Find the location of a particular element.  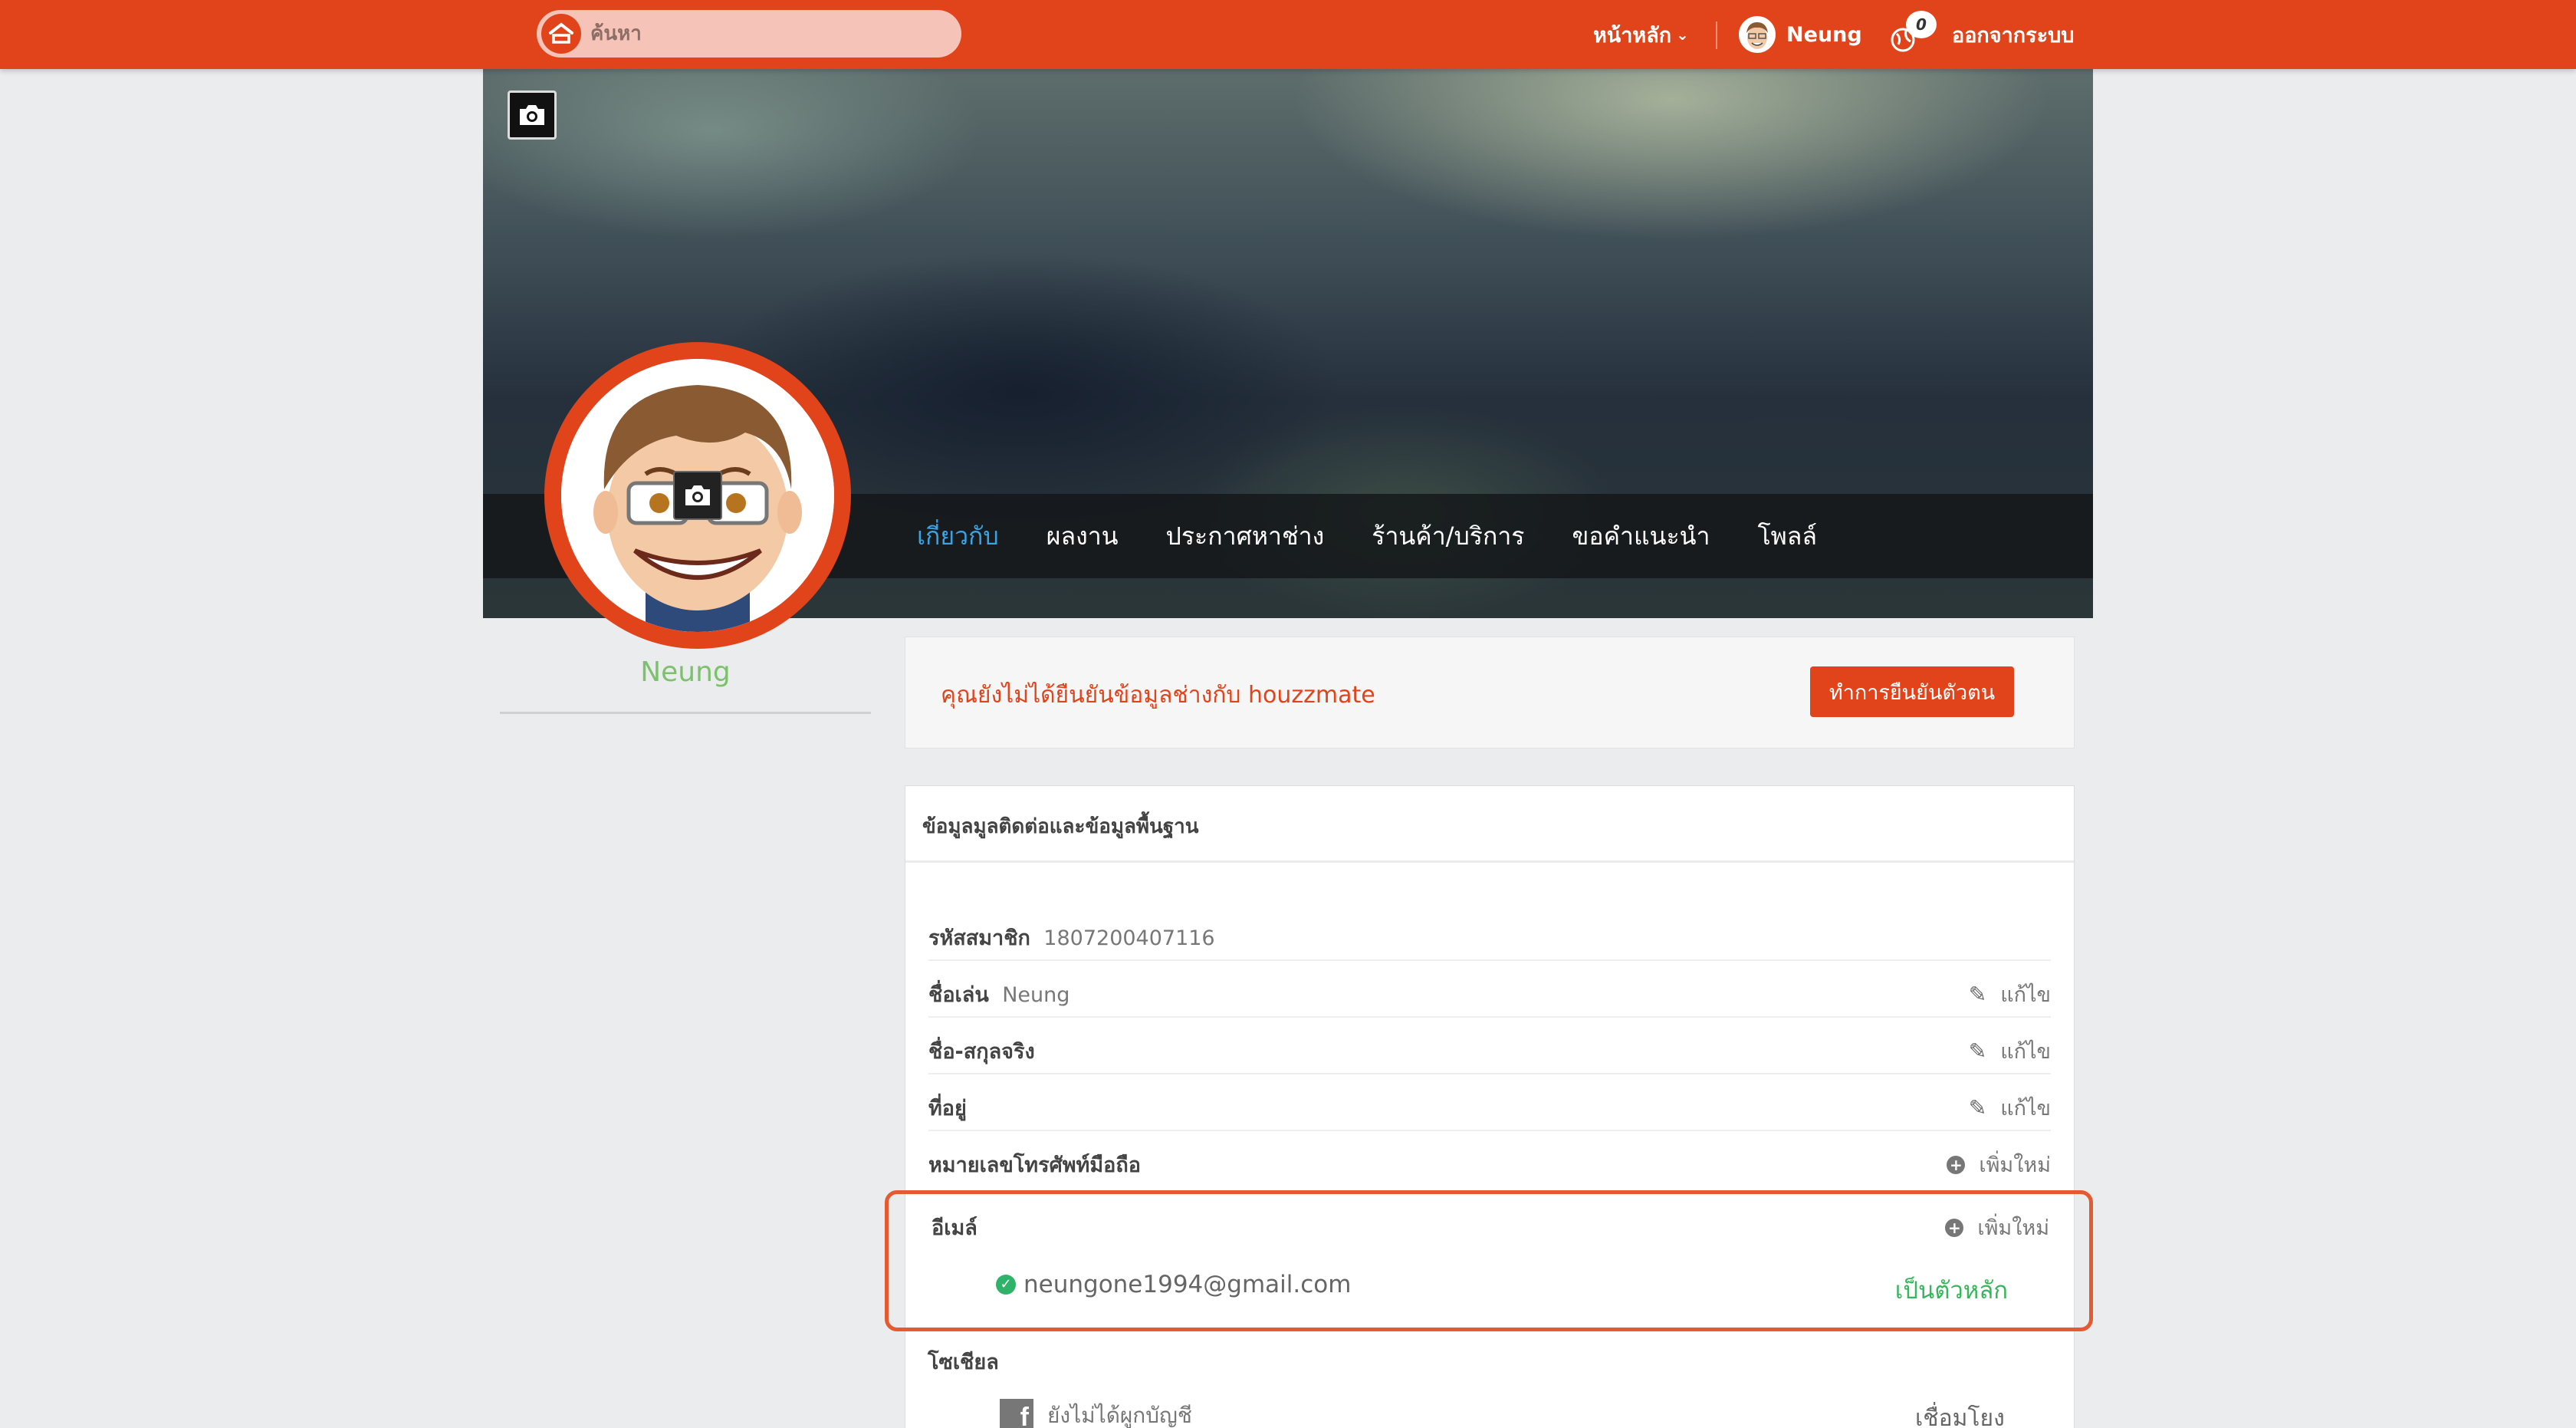

search-input is located at coordinates (759, 33).